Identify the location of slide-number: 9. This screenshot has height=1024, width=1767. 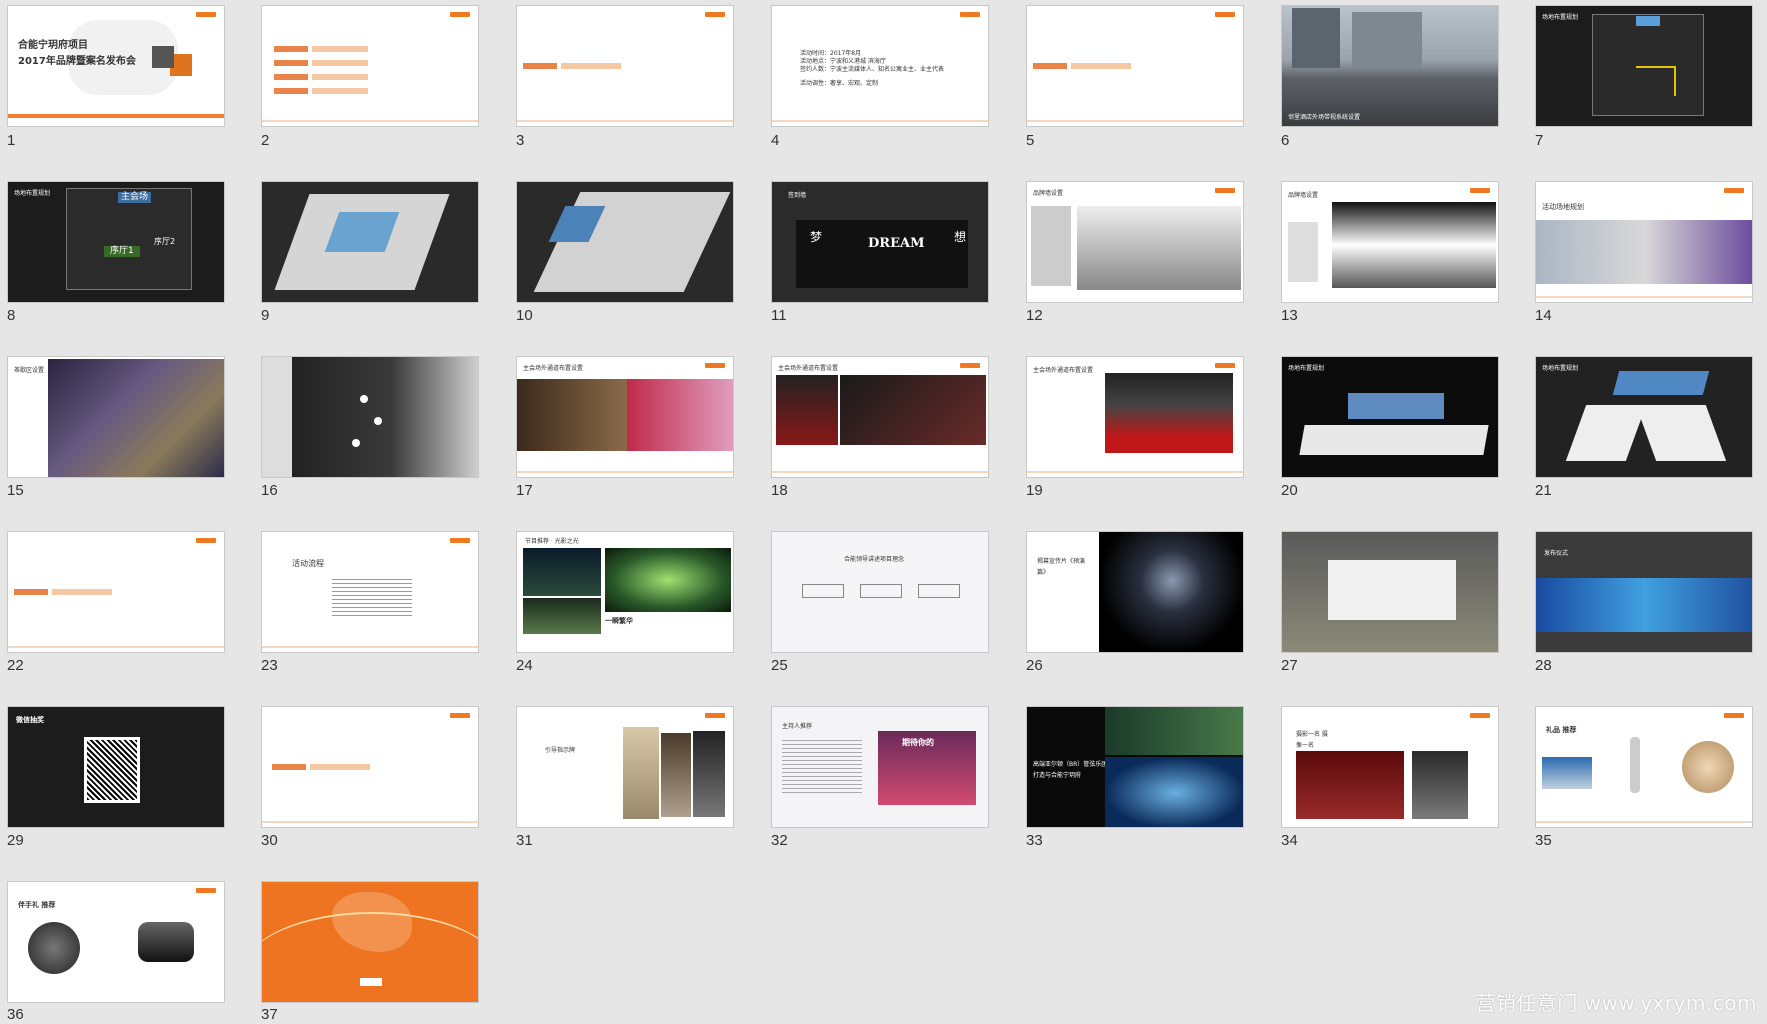
(265, 315).